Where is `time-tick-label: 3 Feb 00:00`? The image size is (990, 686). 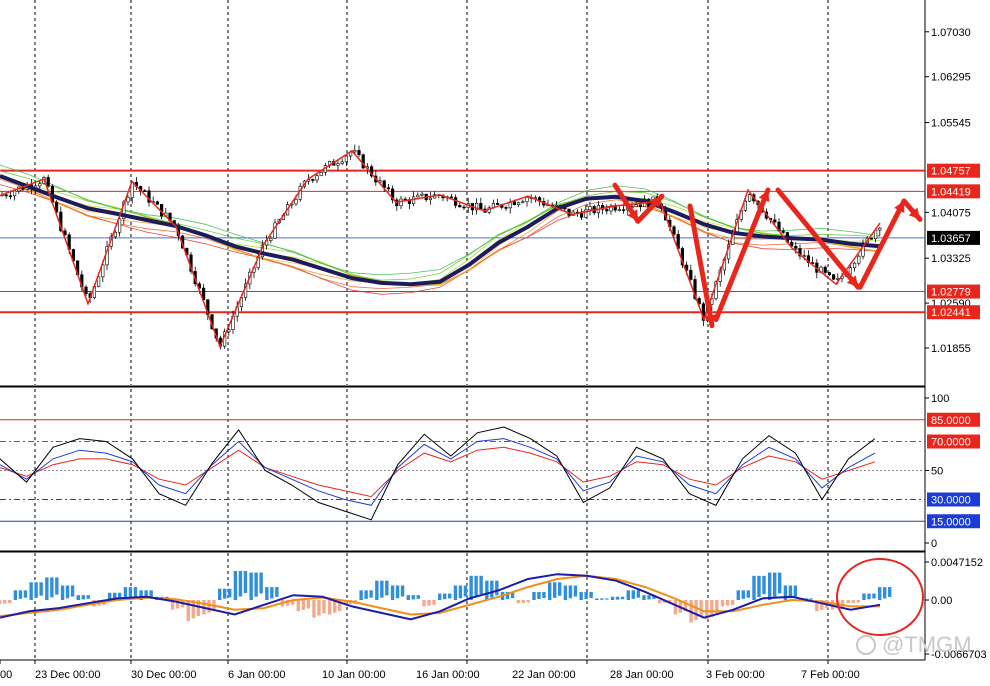
time-tick-label: 3 Feb 00:00 is located at coordinates (735, 675).